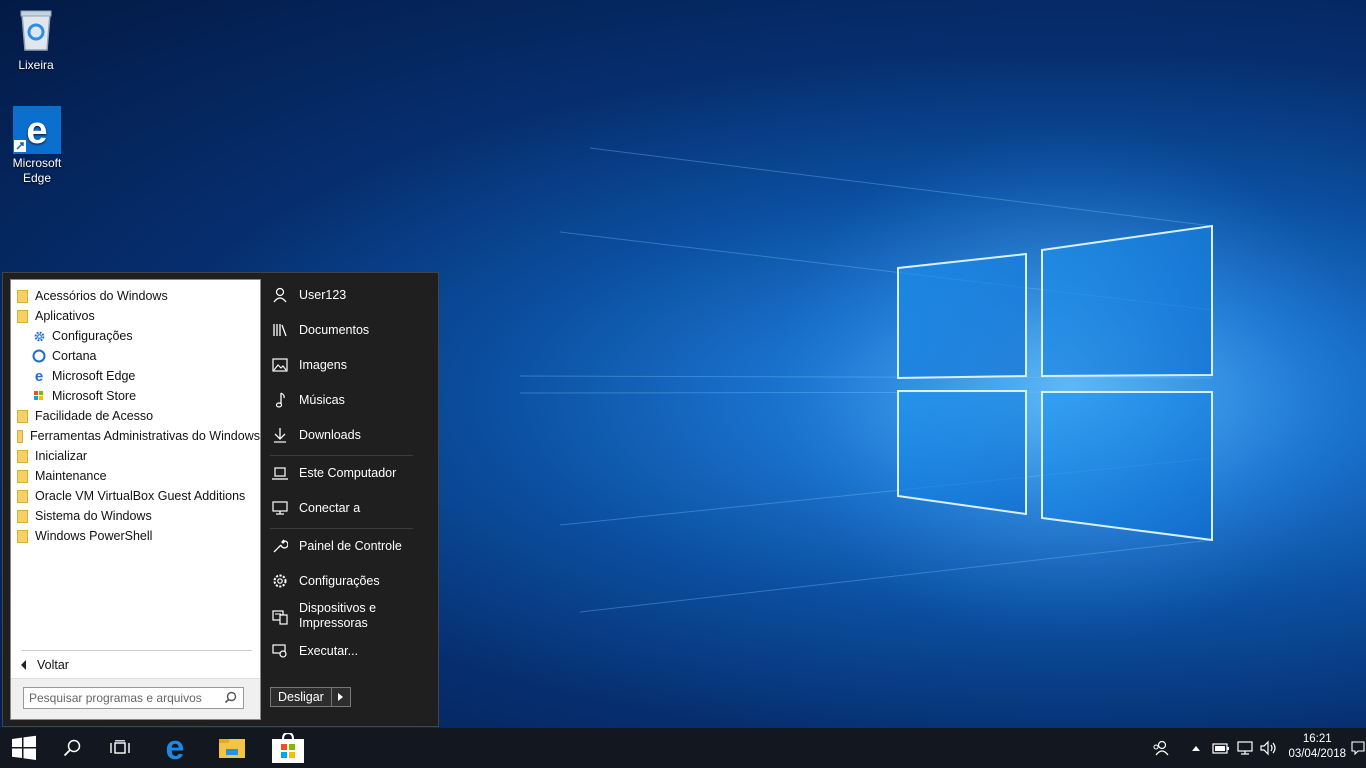 This screenshot has height=768, width=1366. Describe the element at coordinates (338, 615) in the screenshot. I see `start-item-dispositivos-label: Dispositivos e Impressoras` at that location.